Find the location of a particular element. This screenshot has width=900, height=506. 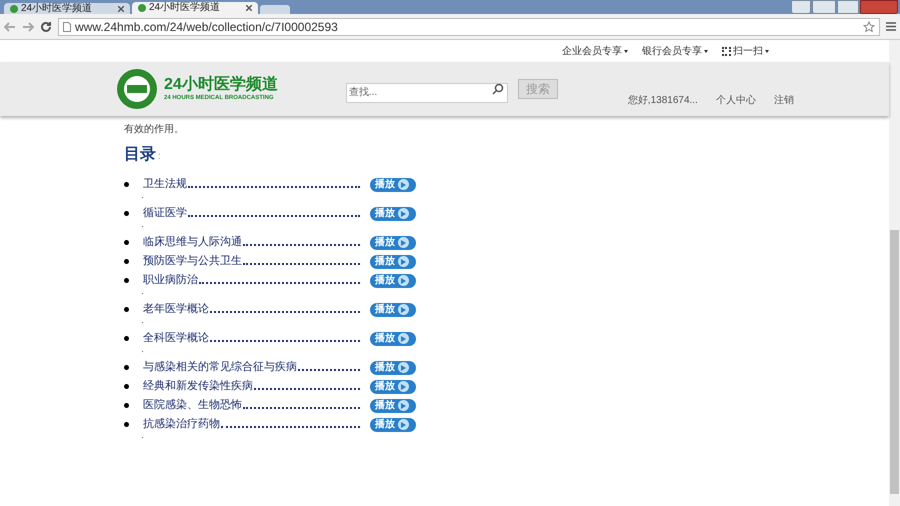

star-icon is located at coordinates (869, 26).